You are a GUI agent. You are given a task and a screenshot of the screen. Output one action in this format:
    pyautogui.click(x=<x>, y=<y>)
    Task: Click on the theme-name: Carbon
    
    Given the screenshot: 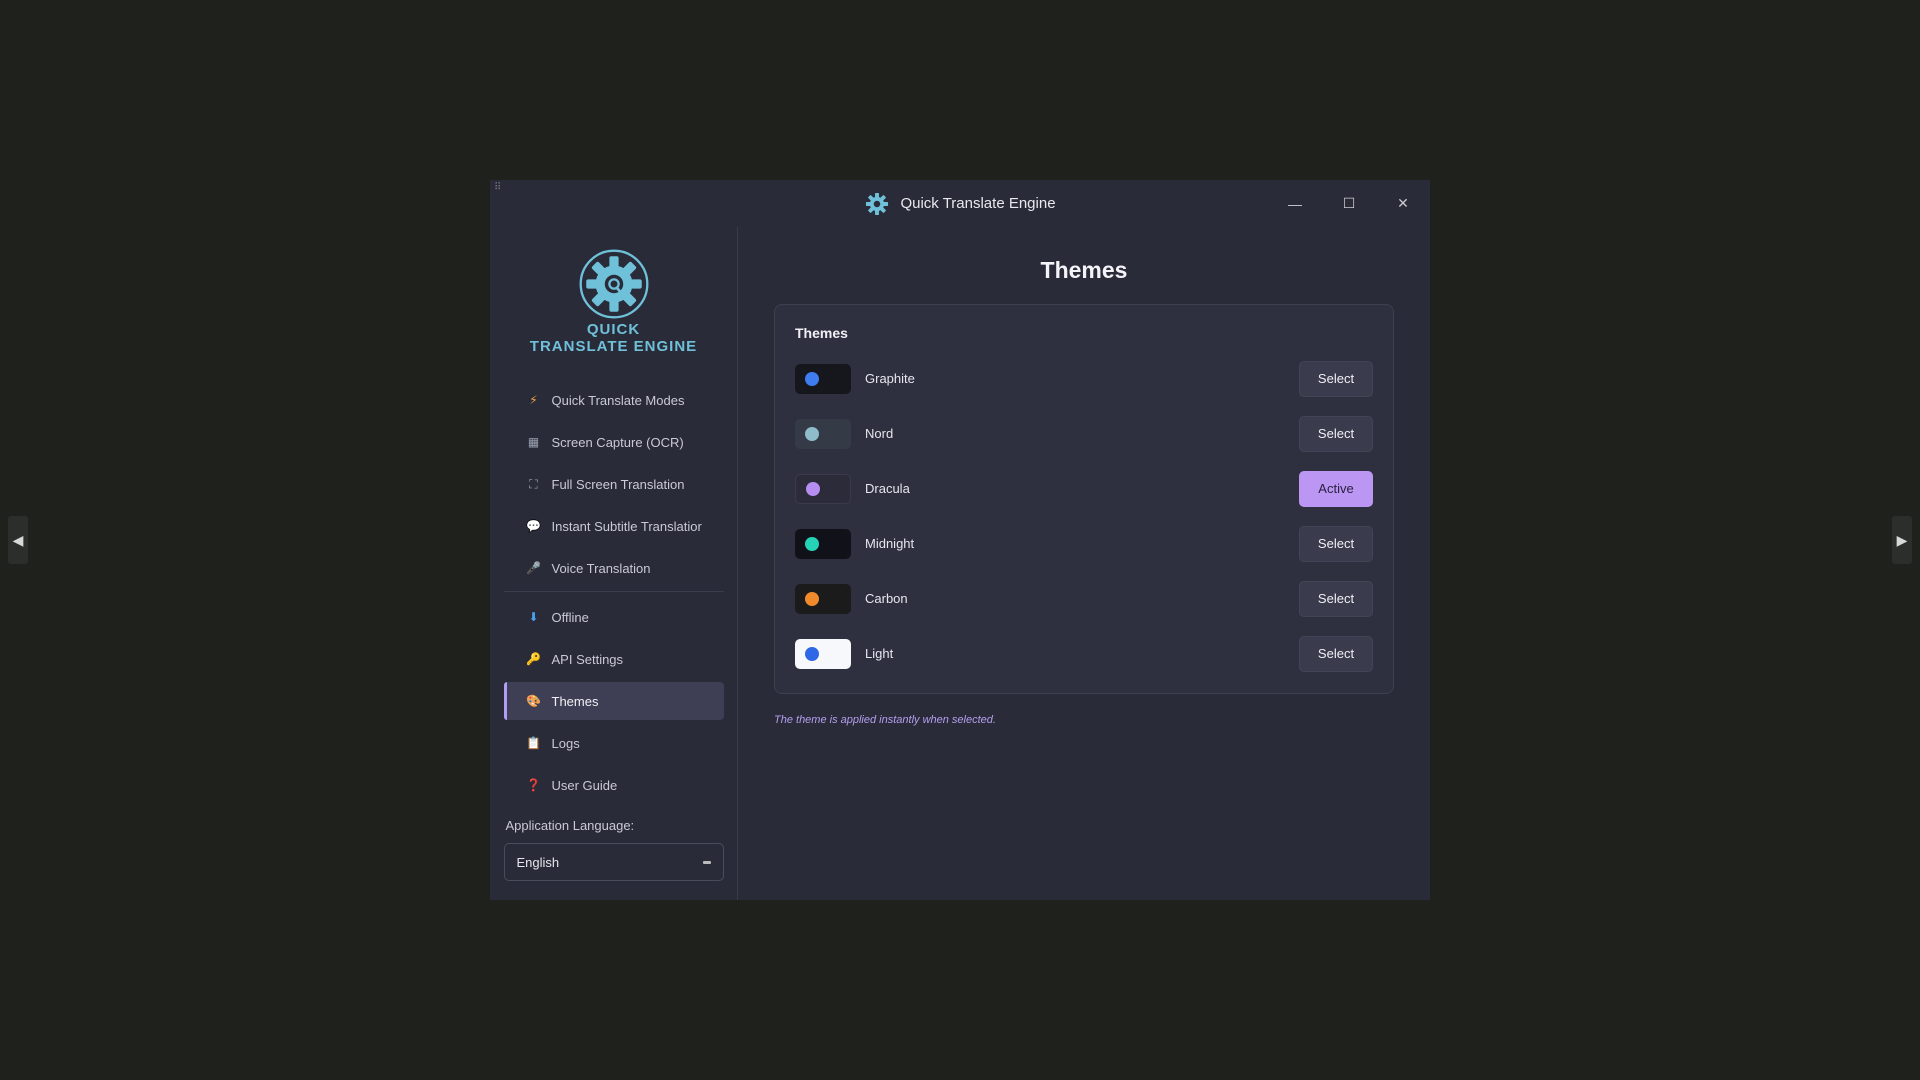 What is the action you would take?
    pyautogui.click(x=886, y=598)
    